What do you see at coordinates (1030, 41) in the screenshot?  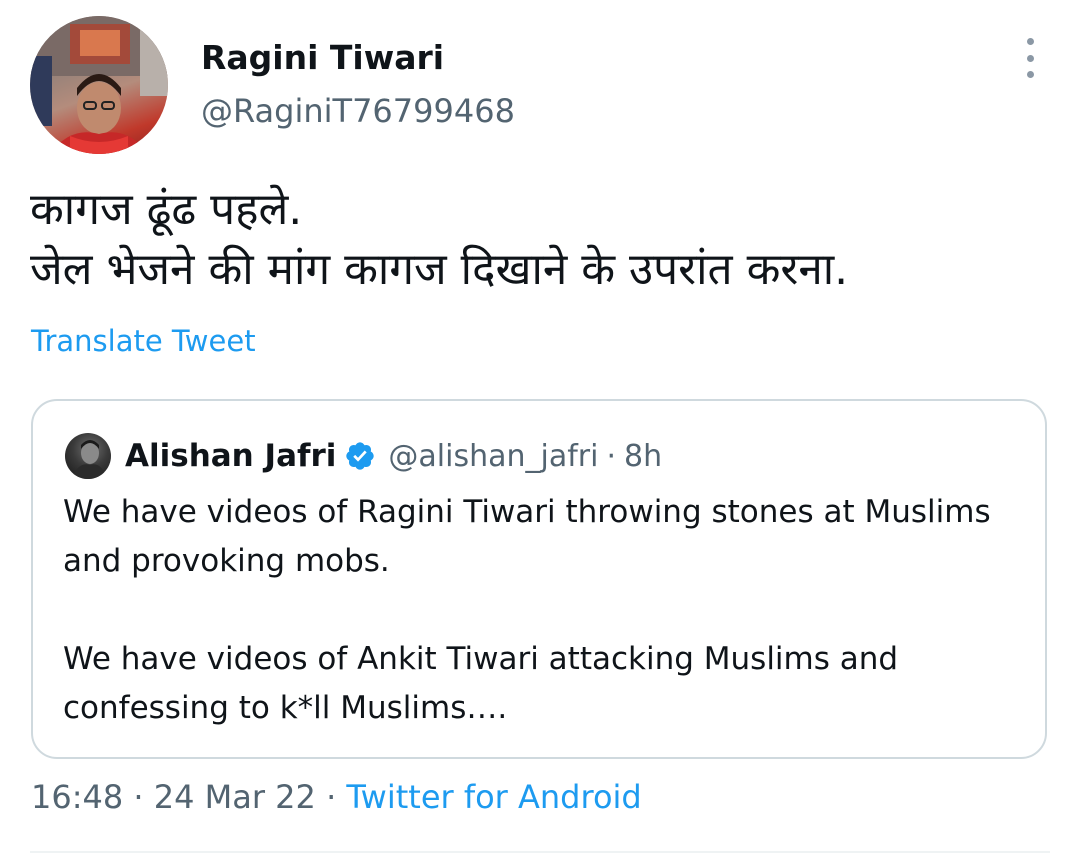 I see `more-vertical-icon` at bounding box center [1030, 41].